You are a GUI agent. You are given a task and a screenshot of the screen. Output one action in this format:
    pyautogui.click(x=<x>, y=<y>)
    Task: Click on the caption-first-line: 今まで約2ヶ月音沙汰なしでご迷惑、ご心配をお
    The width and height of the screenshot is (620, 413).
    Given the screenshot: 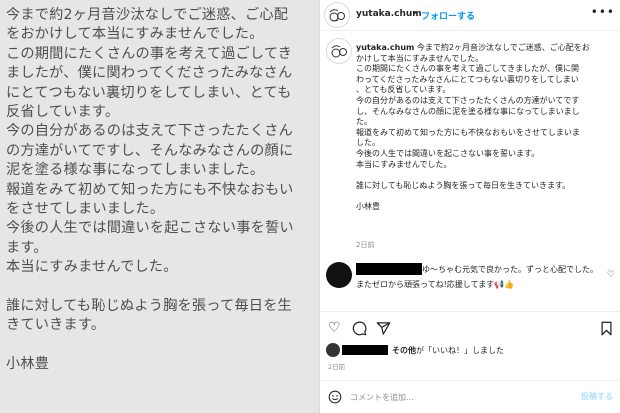 What is the action you would take?
    pyautogui.click(x=503, y=47)
    